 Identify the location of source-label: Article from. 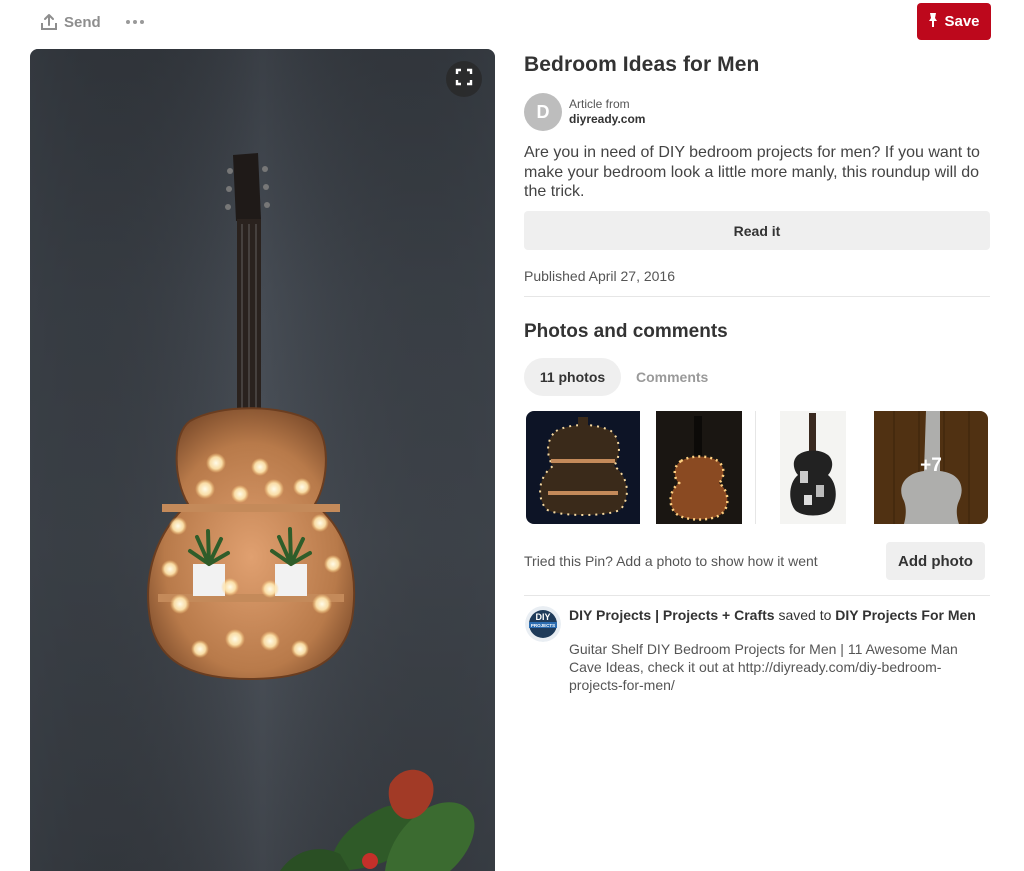
(599, 104).